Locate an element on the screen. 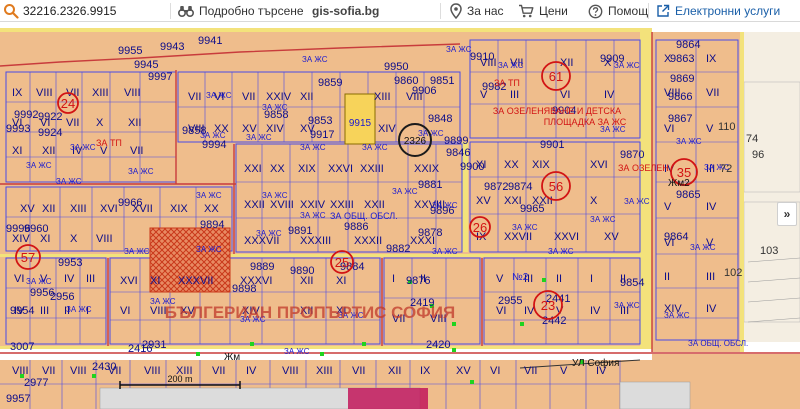 The height and width of the screenshot is (409, 800). parcel-number: 2416 is located at coordinates (140, 349).